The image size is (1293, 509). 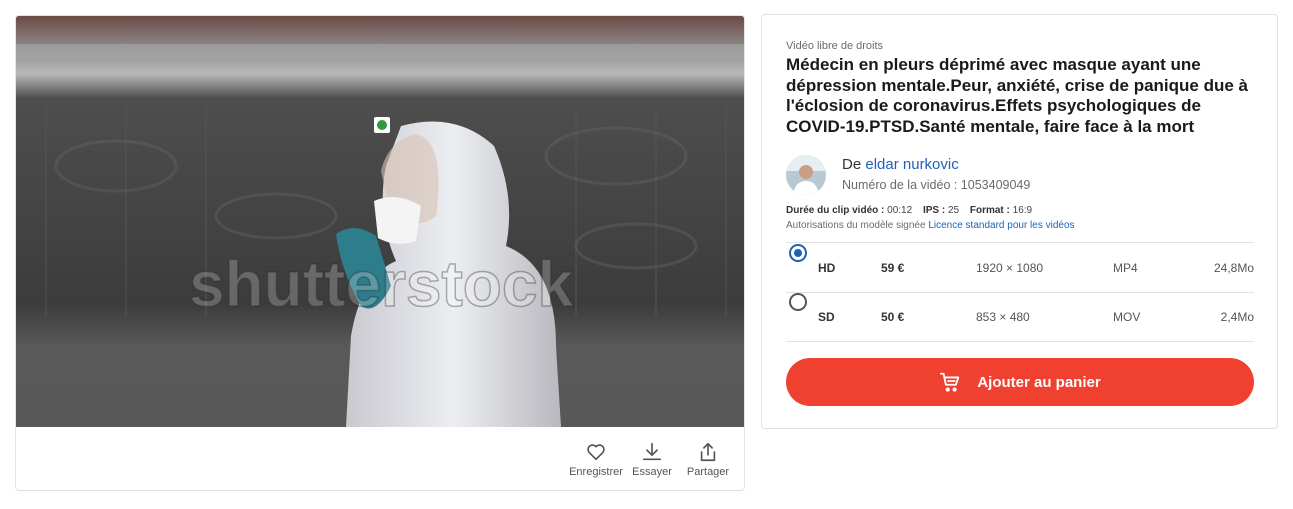 I want to click on avatar-image, so click(x=806, y=175).